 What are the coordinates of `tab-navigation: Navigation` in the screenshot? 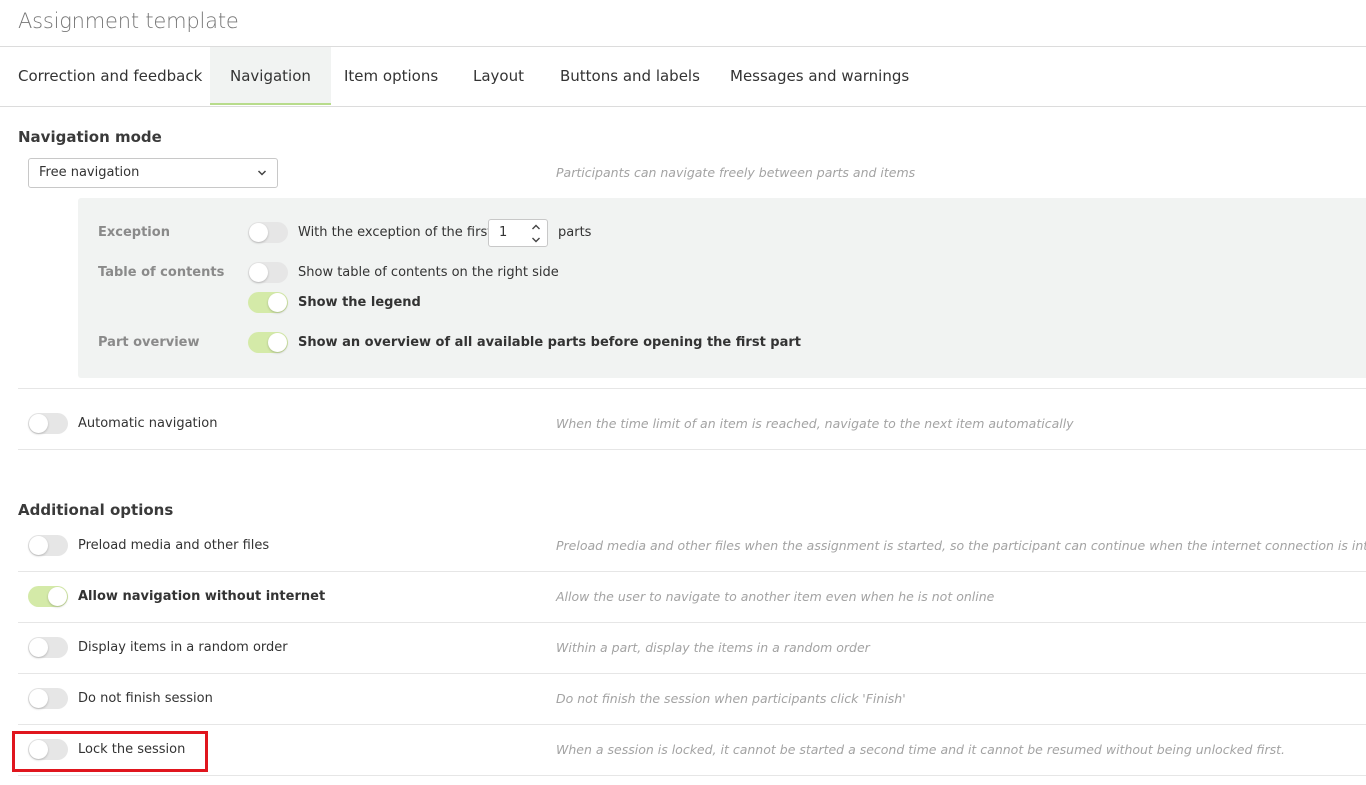 It's located at (270, 76).